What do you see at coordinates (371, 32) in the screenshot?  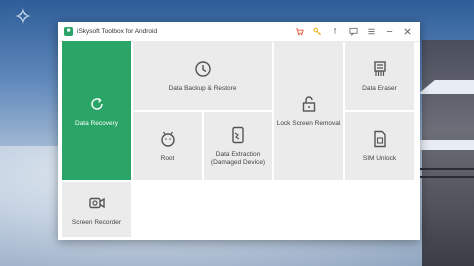 I see `menu-icon` at bounding box center [371, 32].